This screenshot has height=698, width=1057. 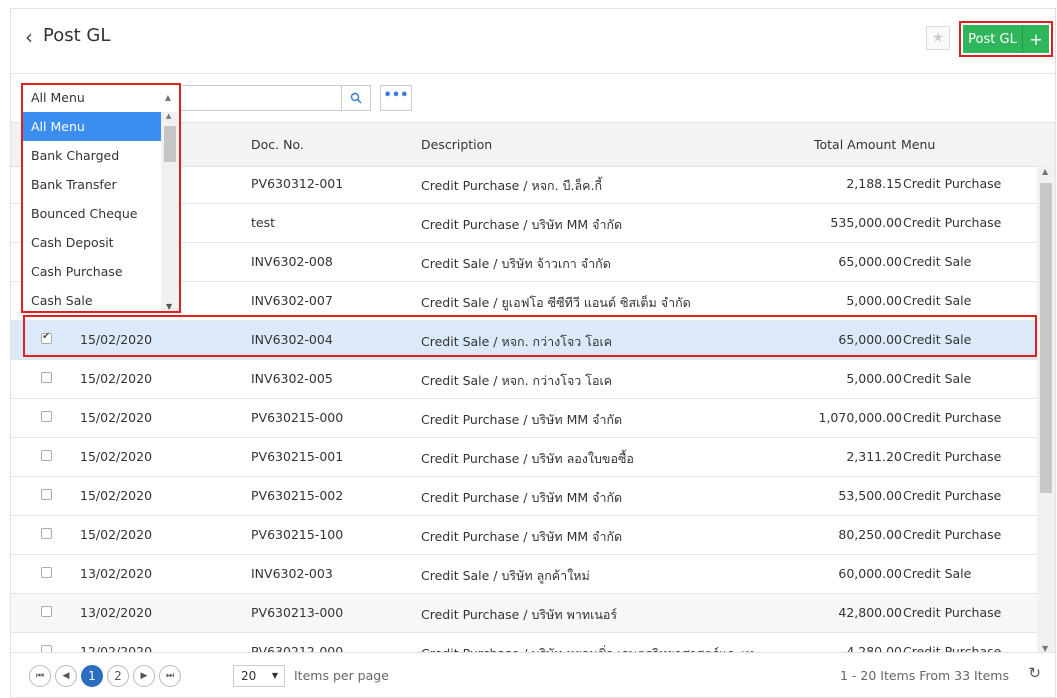 I want to click on search-button, so click(x=356, y=98).